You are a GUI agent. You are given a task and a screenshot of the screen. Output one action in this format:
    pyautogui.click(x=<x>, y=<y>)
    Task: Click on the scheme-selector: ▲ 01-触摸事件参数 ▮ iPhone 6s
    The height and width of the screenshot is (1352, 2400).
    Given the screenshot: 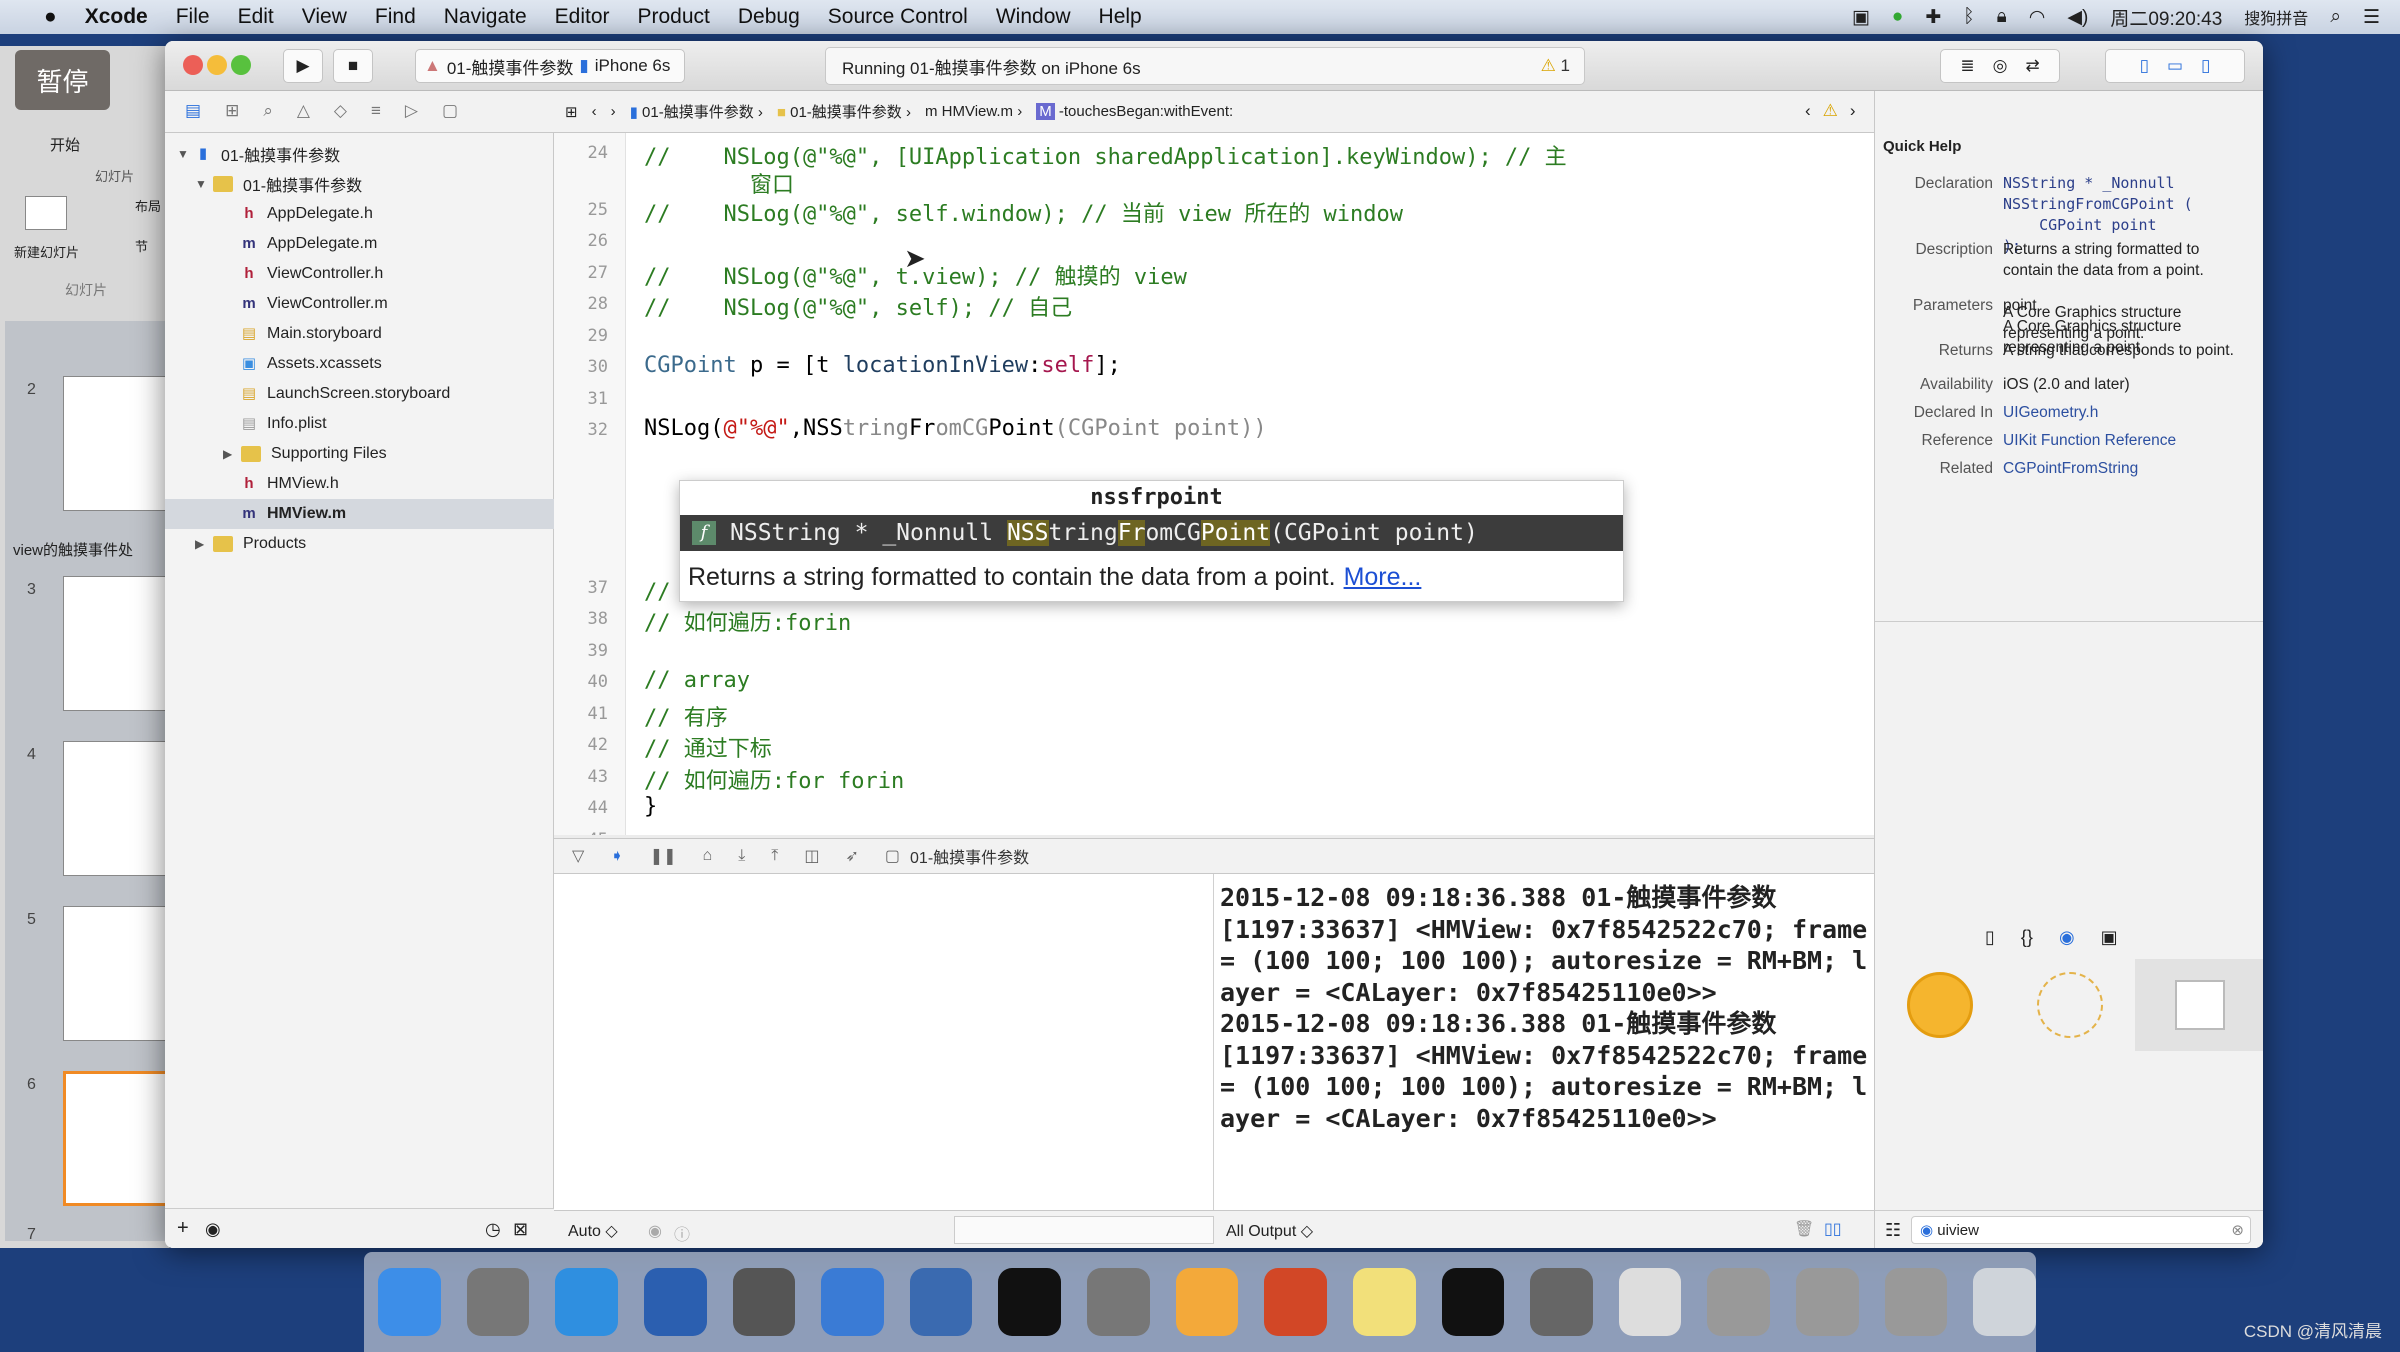 What is the action you would take?
    pyautogui.click(x=550, y=66)
    